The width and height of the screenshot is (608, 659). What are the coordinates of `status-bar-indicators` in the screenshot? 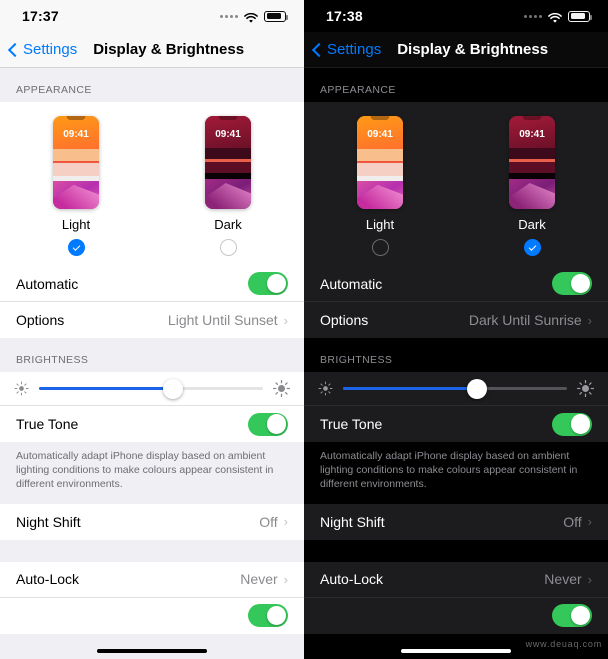 It's located at (558, 16).